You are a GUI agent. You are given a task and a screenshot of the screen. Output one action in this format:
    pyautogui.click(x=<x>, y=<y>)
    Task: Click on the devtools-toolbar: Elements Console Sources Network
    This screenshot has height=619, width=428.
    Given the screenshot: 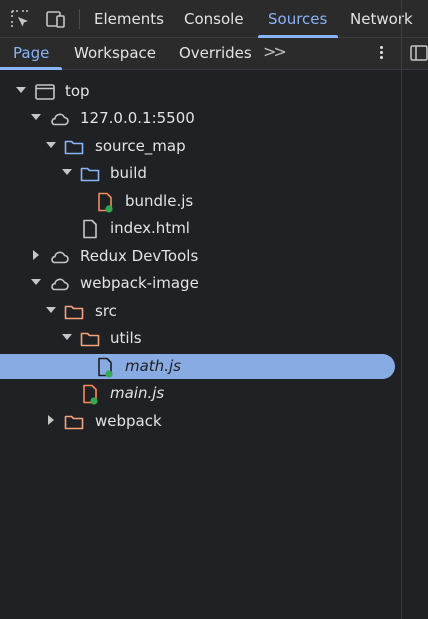 What is the action you would take?
    pyautogui.click(x=214, y=19)
    